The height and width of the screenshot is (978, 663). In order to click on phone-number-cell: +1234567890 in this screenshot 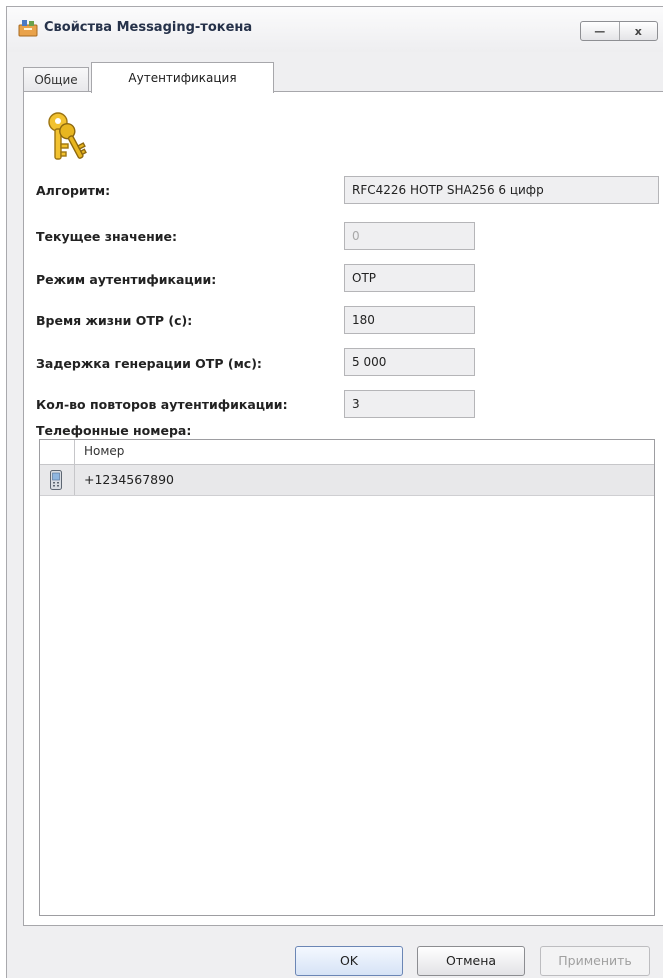, I will do `click(129, 480)`.